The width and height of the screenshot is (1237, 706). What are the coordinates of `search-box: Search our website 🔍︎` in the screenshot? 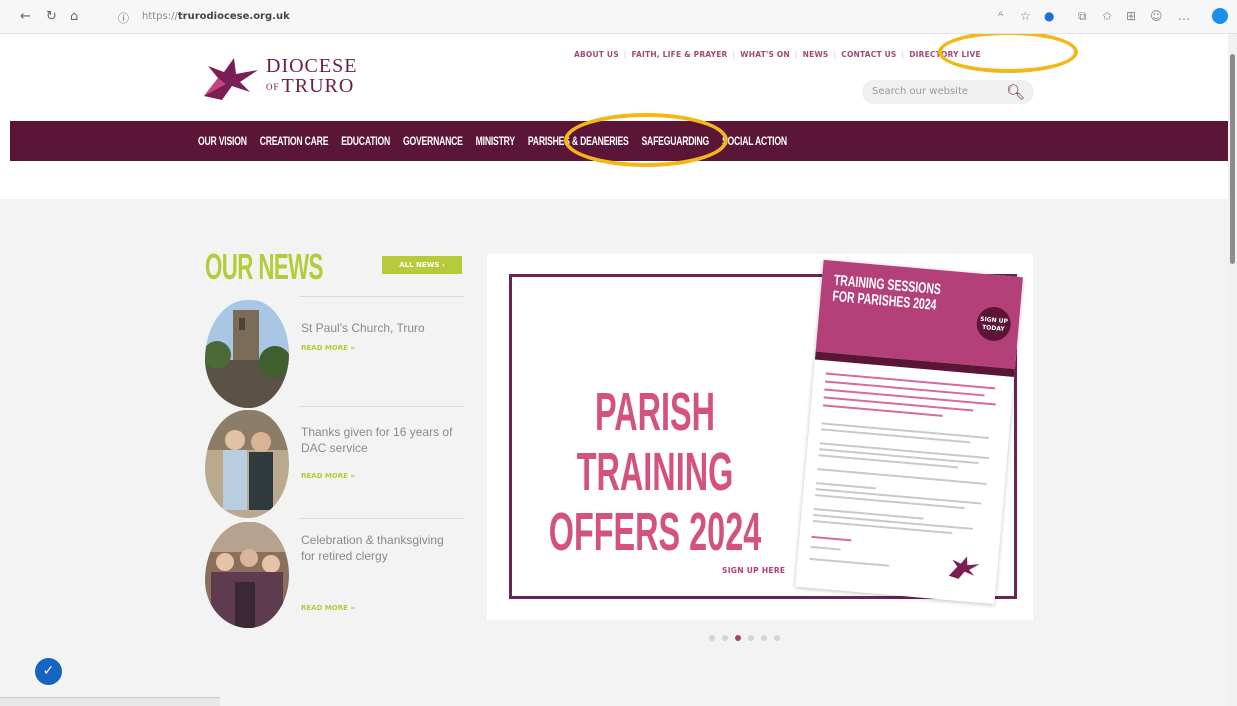 It's located at (948, 92).